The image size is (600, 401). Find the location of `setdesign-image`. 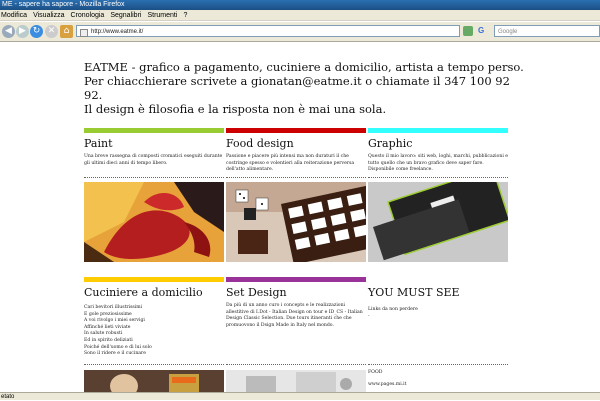

setdesign-image is located at coordinates (296, 381).